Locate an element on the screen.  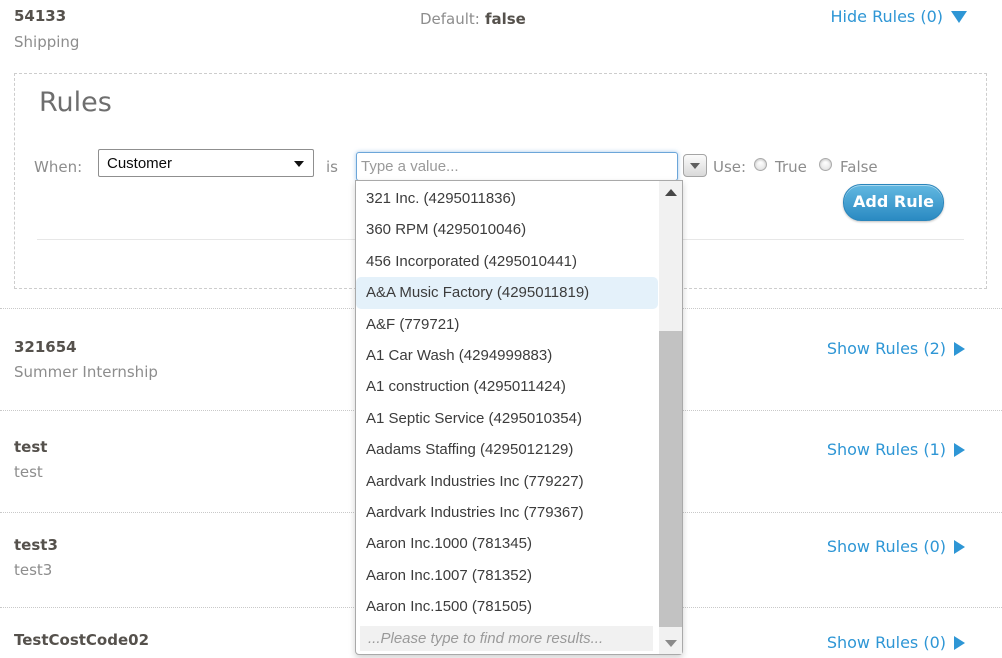
cost-code-name: test is located at coordinates (28, 472).